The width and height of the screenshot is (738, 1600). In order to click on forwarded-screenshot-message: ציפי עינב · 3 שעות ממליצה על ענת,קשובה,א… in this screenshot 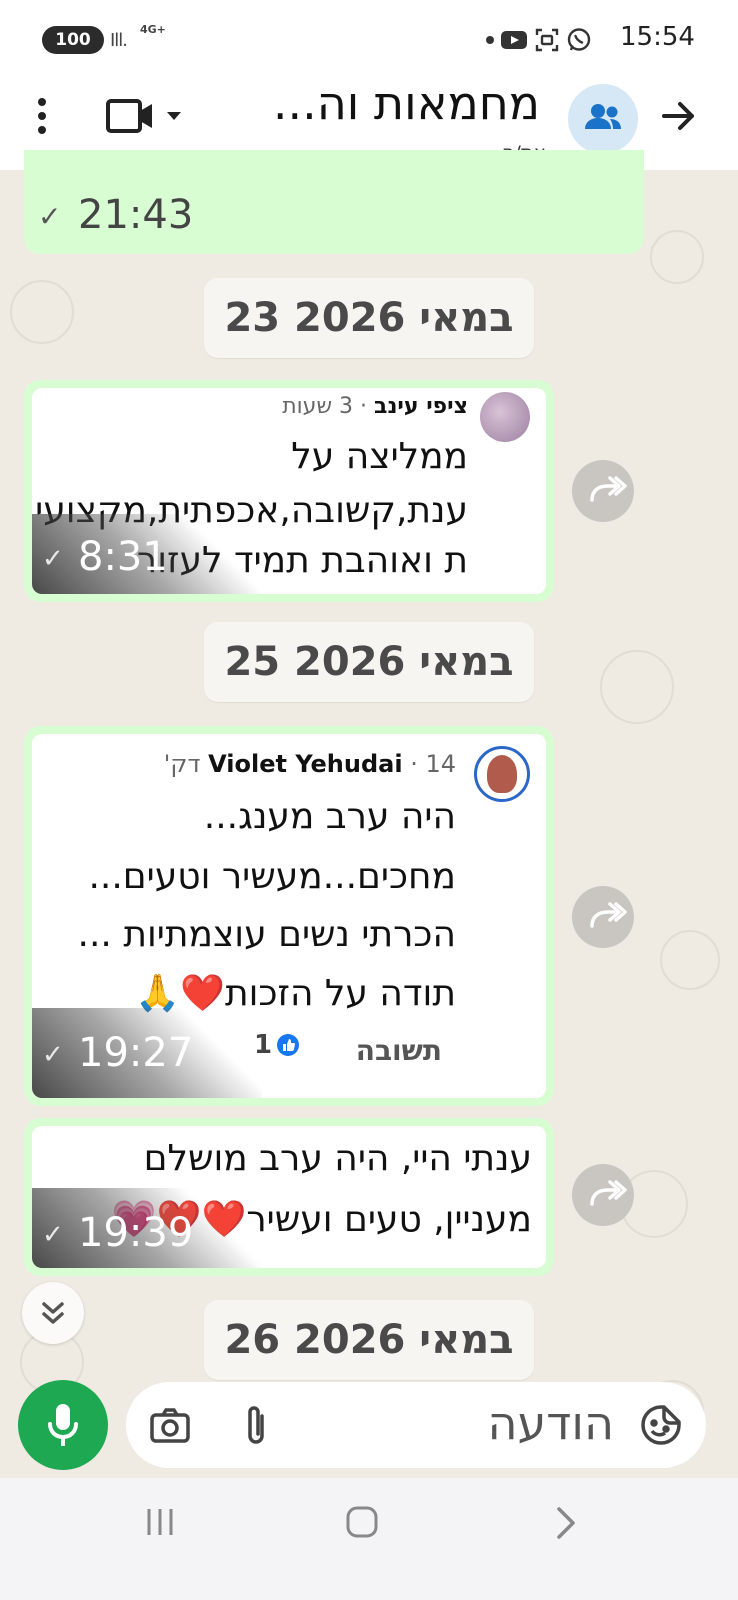, I will do `click(289, 491)`.